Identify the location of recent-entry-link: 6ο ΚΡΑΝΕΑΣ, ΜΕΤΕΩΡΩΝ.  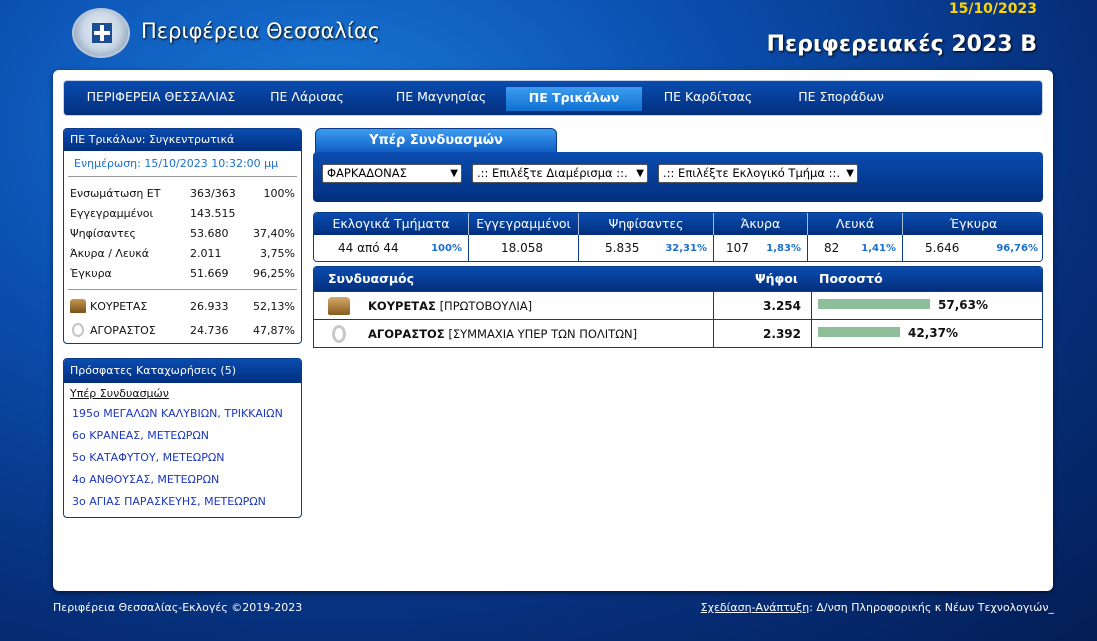
(182, 436).